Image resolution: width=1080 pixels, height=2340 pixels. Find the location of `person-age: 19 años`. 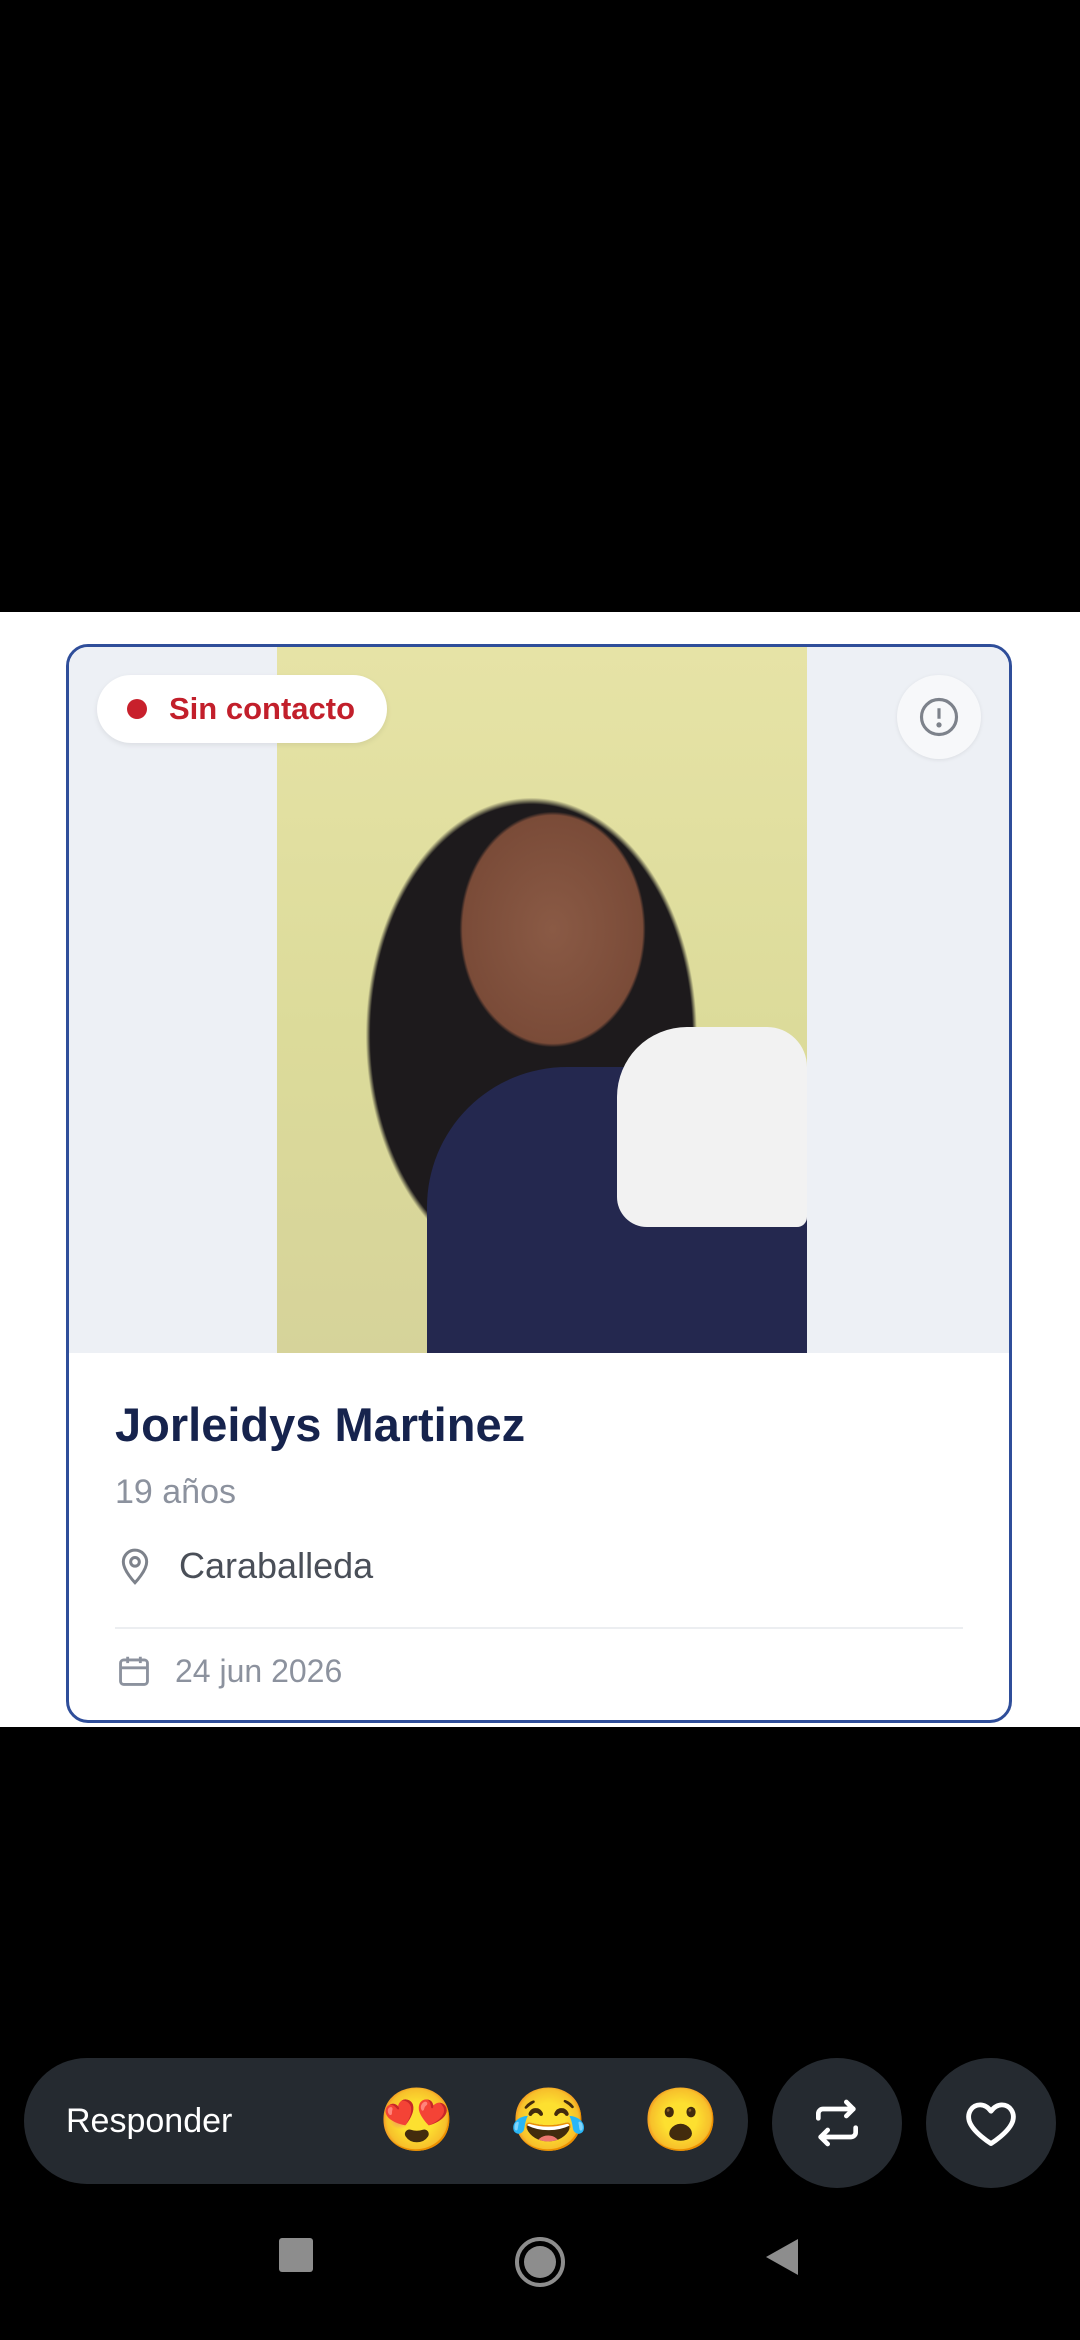

person-age: 19 años is located at coordinates (175, 1492).